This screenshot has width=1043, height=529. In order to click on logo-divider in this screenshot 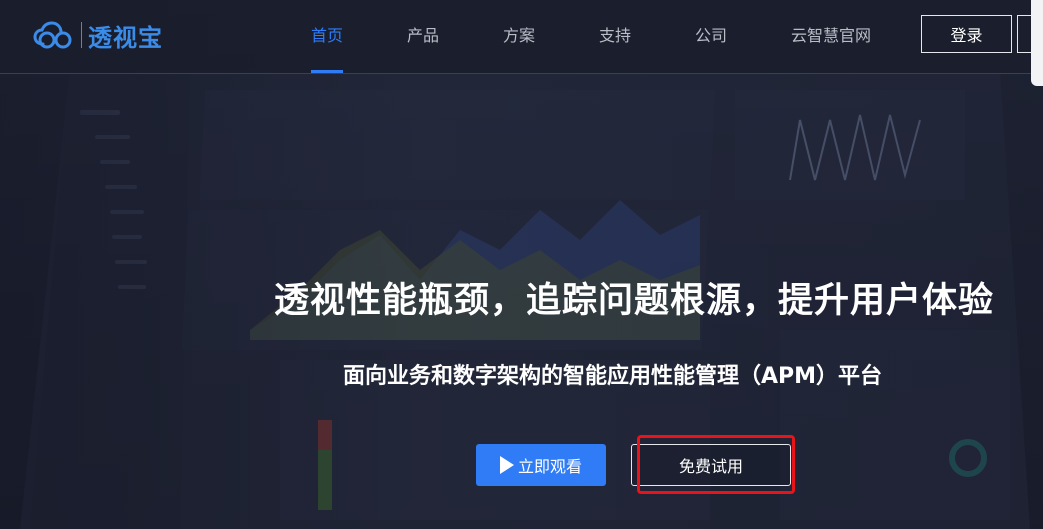, I will do `click(81, 35)`.